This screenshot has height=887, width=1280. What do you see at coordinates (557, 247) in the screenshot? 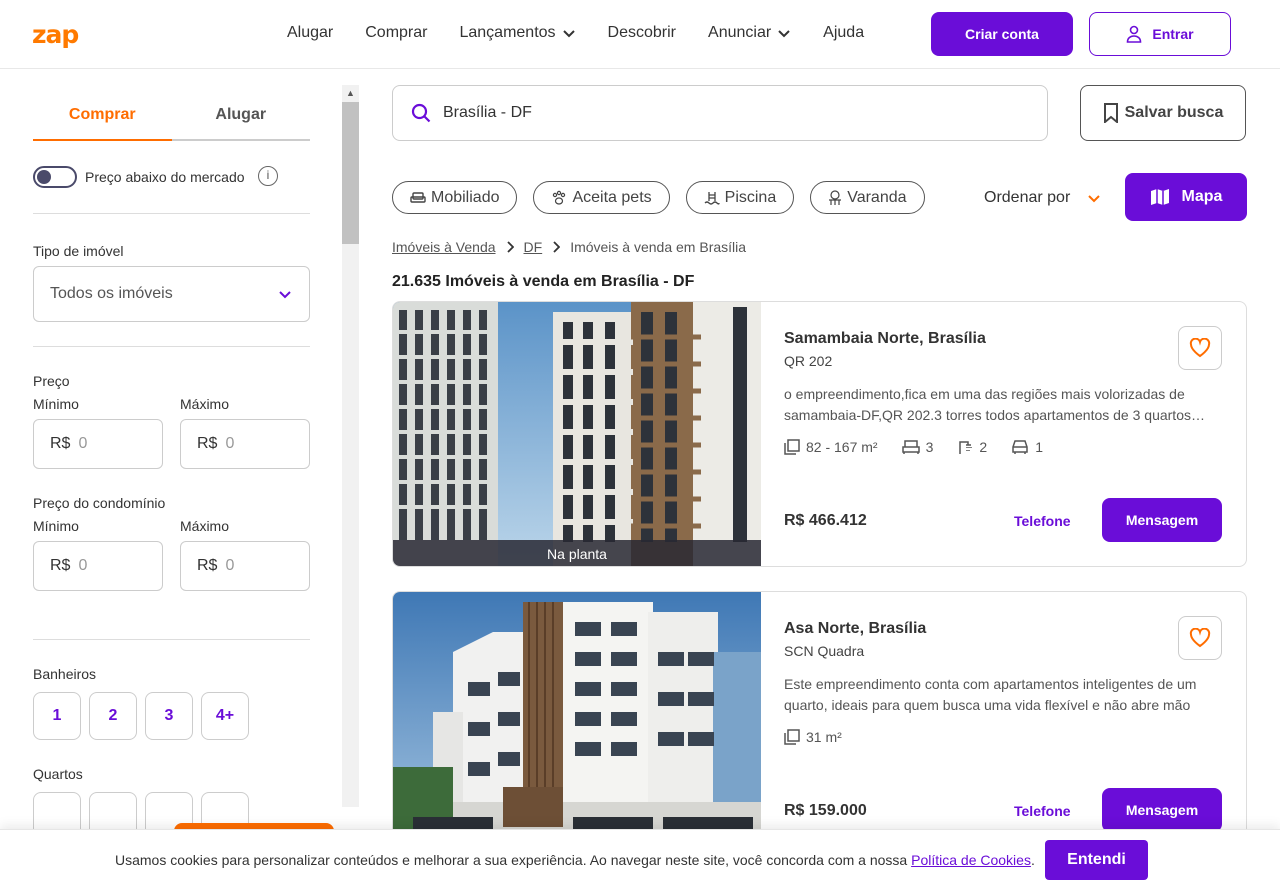
I see `chevron-right-icon` at bounding box center [557, 247].